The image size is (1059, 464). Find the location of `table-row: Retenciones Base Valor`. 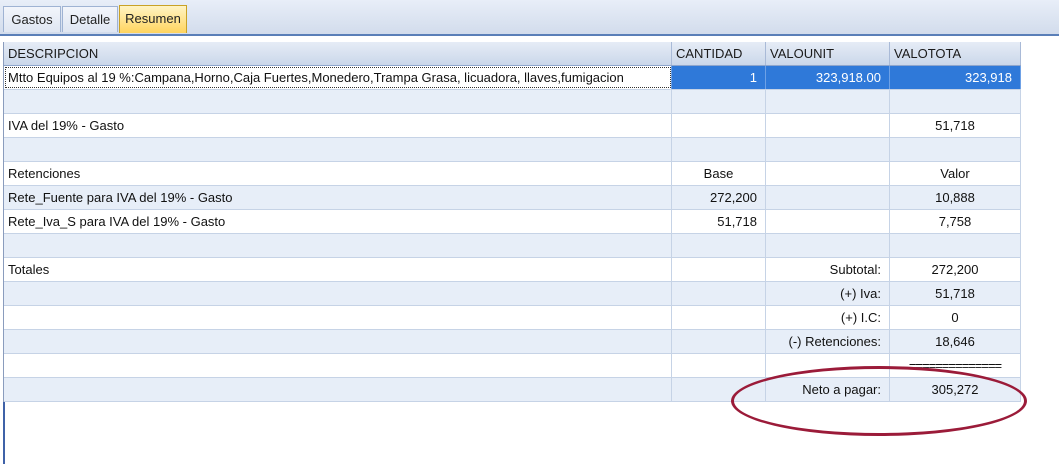

table-row: Retenciones Base Valor is located at coordinates (512, 174).